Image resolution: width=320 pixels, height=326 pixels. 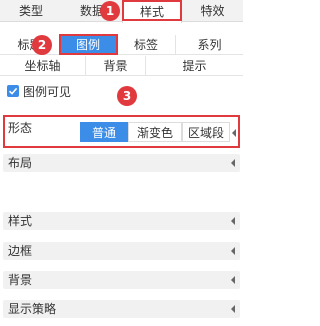 What do you see at coordinates (152, 10) in the screenshot?
I see `highlight-box-style-tab` at bounding box center [152, 10].